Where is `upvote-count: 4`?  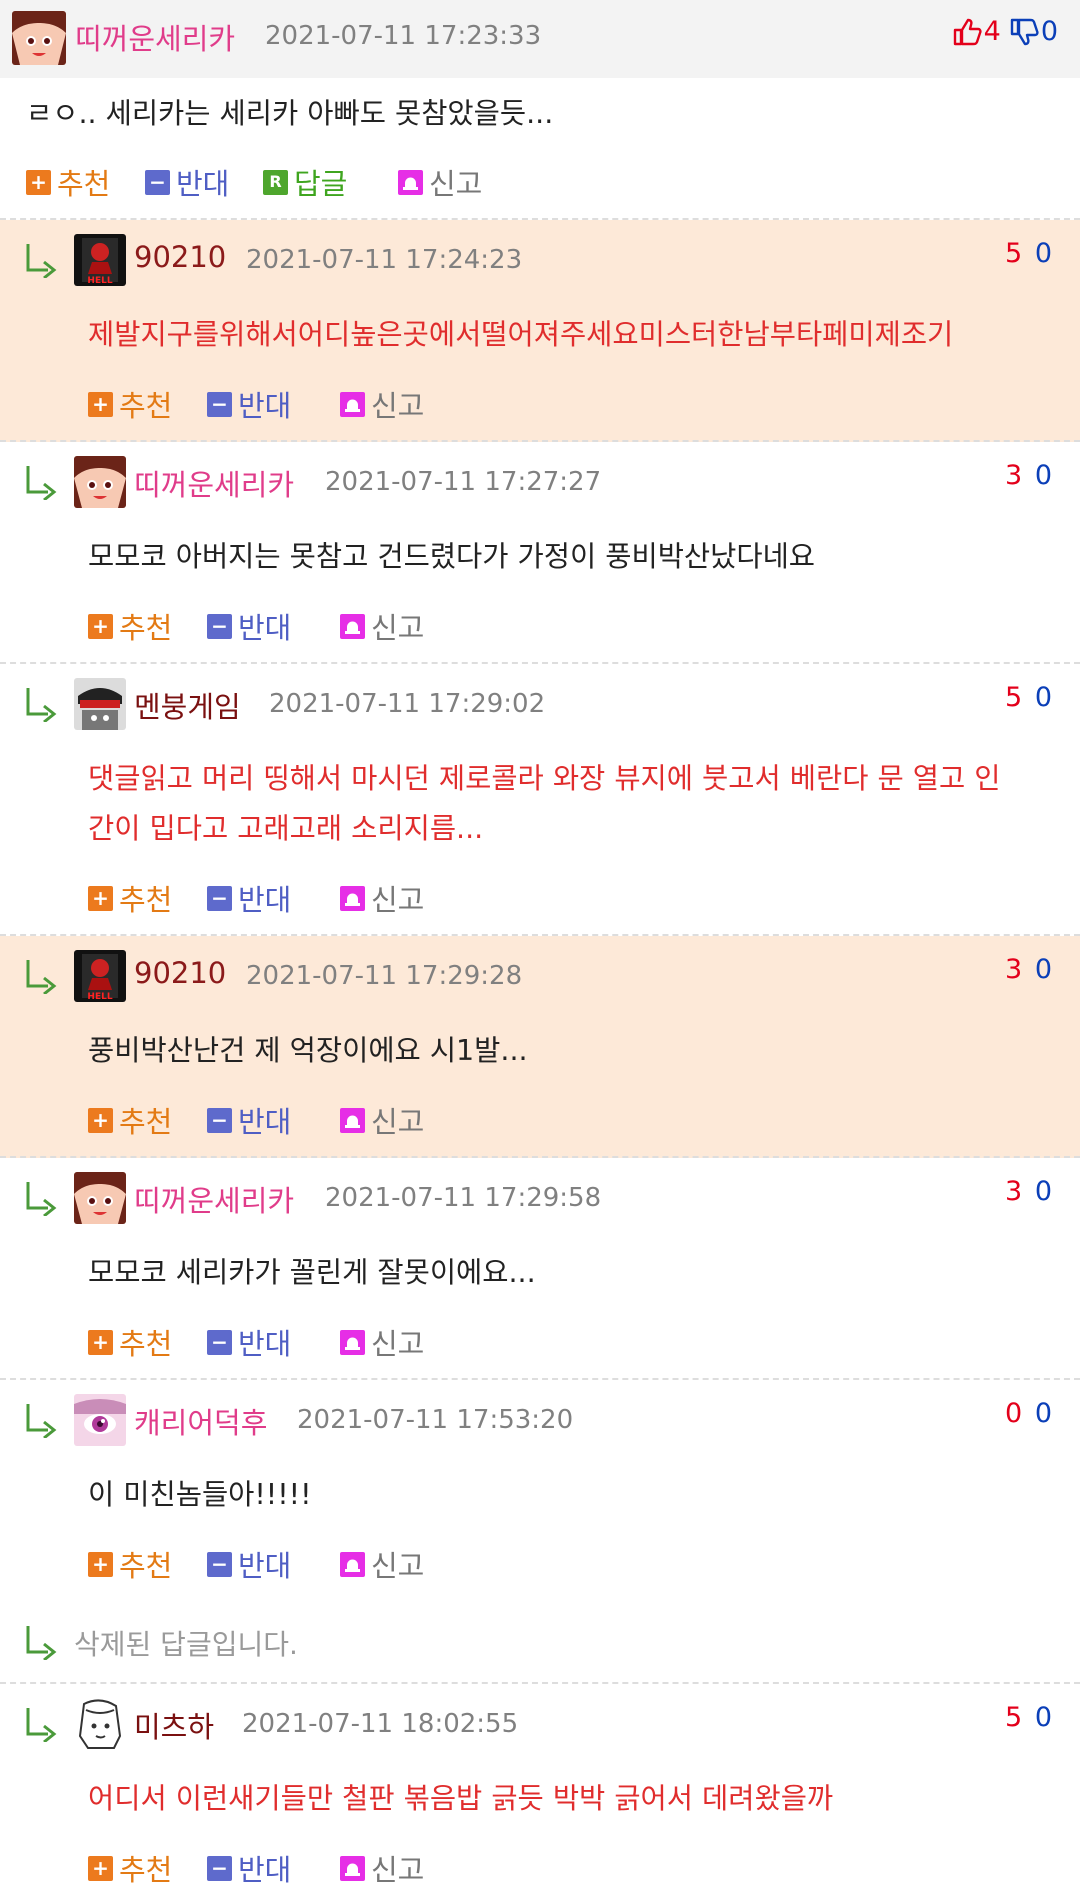 upvote-count: 4 is located at coordinates (992, 31).